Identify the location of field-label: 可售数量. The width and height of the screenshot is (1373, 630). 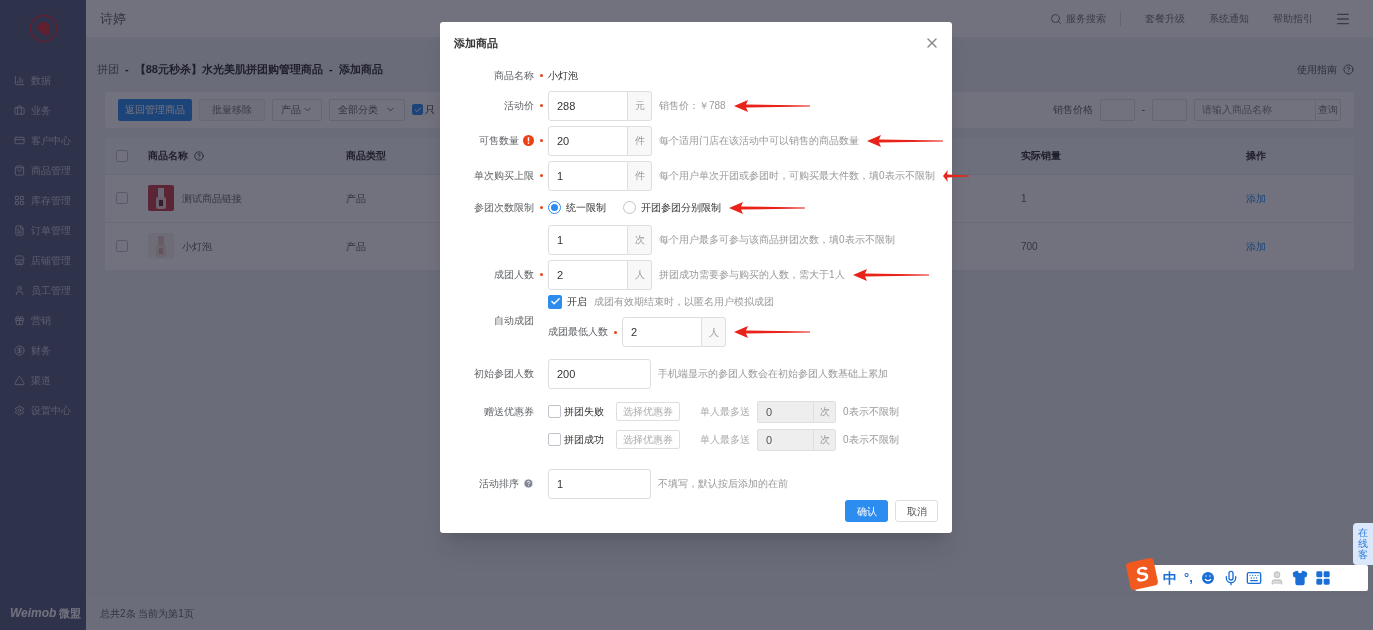
(499, 141).